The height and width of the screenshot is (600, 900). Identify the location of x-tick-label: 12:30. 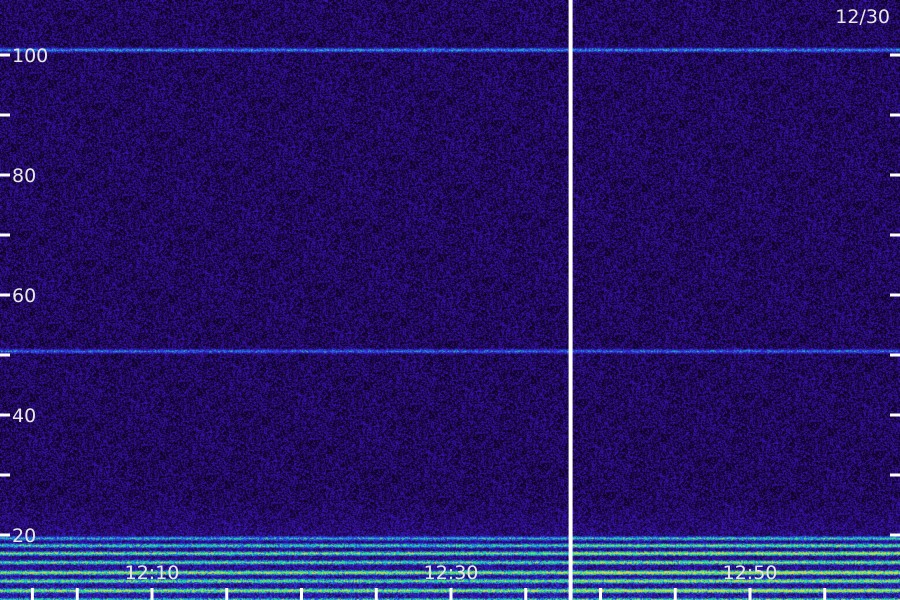
(451, 573).